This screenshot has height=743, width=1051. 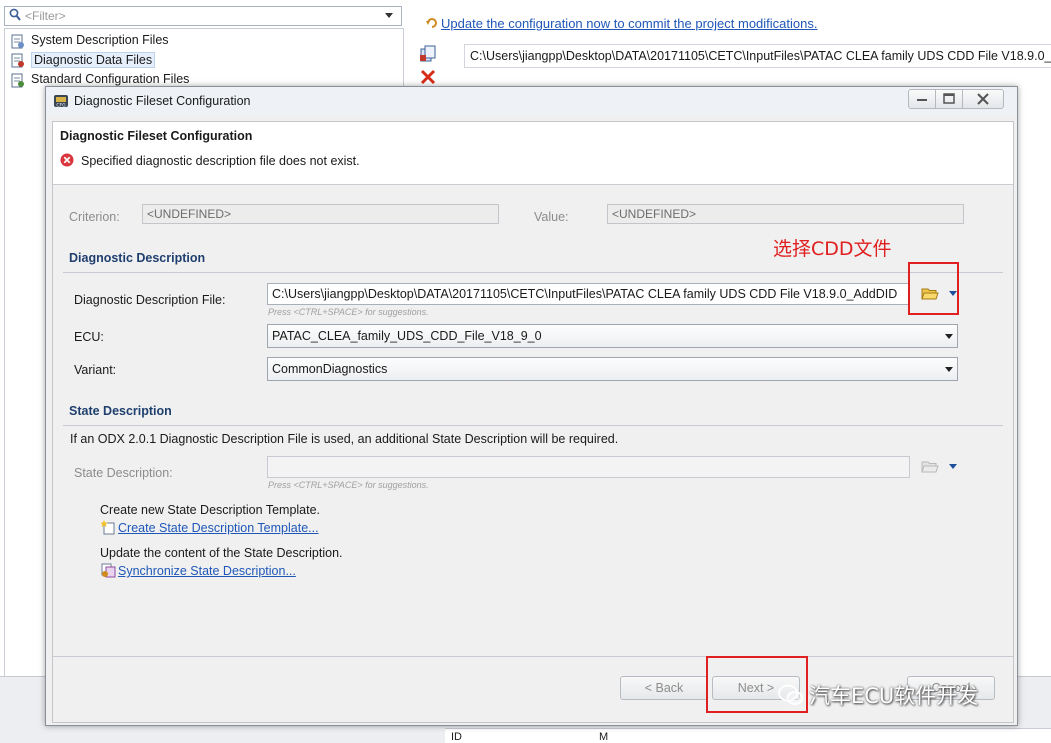 I want to click on new-template-icon, so click(x=108, y=527).